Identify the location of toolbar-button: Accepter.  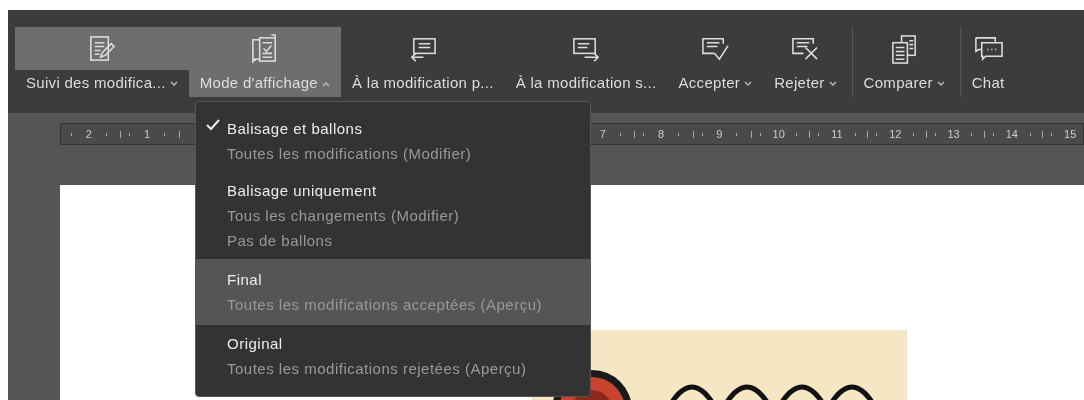
(715, 62).